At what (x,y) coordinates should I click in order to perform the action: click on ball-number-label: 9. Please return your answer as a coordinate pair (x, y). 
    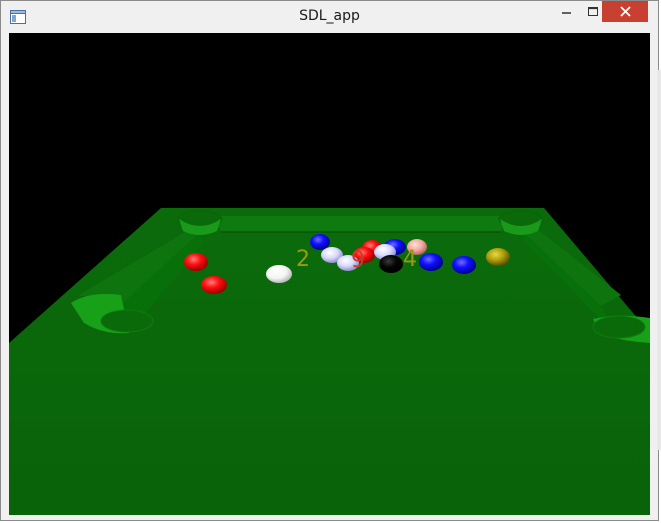
    Looking at the image, I should click on (358, 260).